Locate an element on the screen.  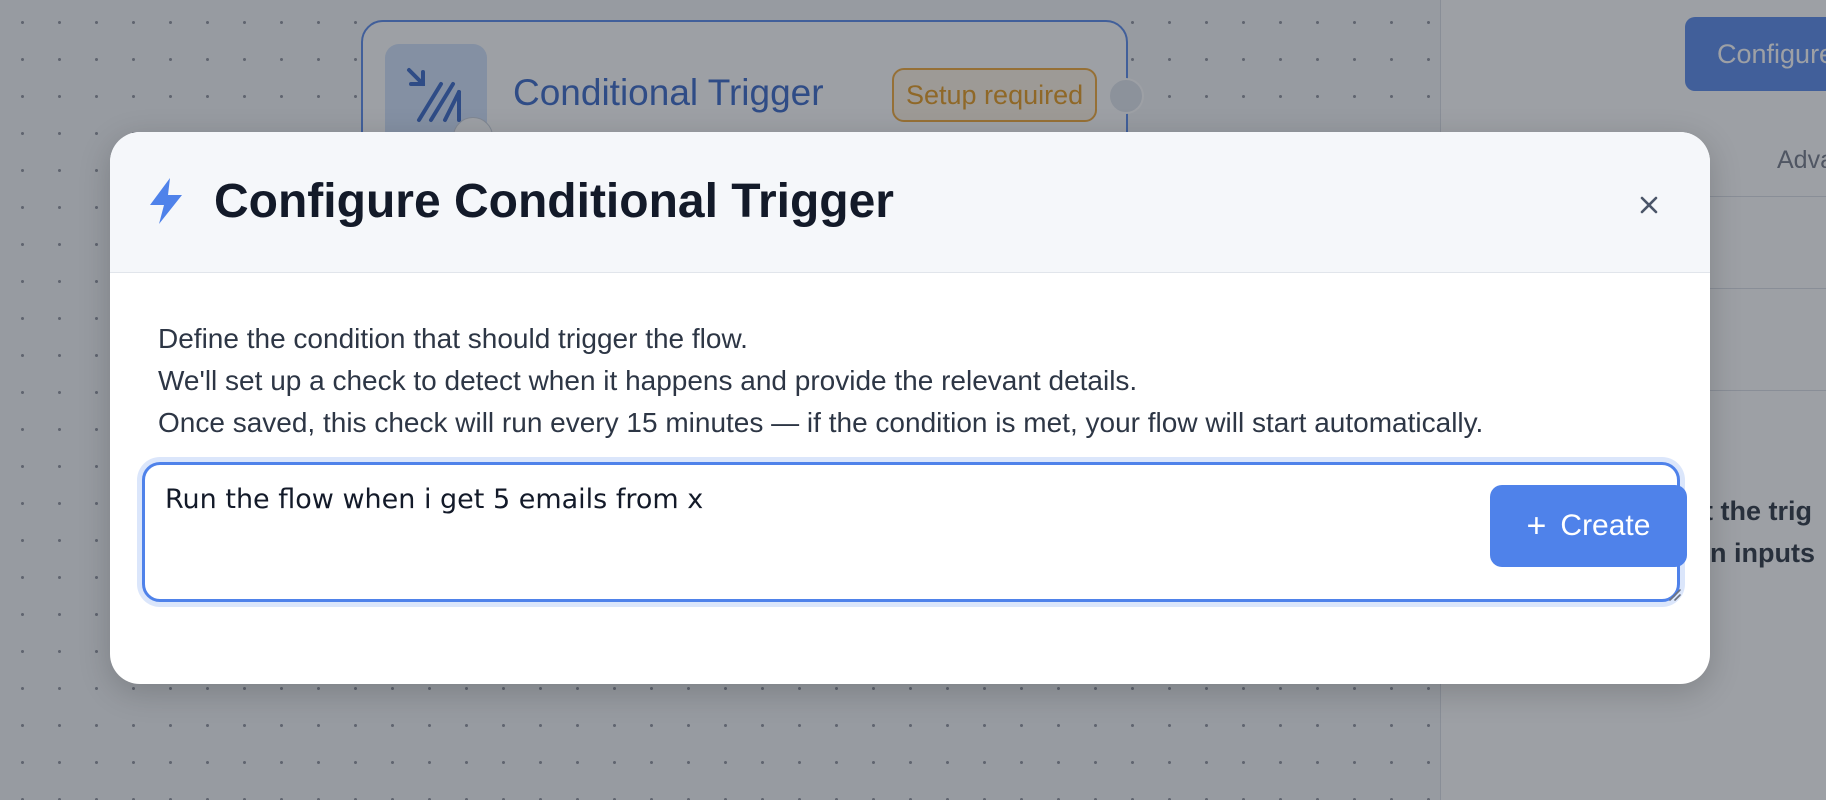
create-button: + Create is located at coordinates (1588, 526).